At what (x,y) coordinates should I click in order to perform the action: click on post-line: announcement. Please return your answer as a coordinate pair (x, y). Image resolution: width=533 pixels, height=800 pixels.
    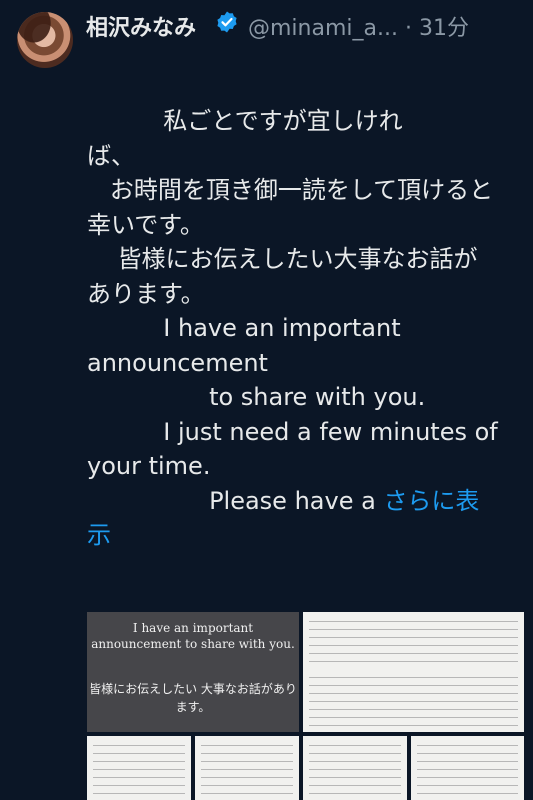
    Looking at the image, I should click on (177, 362).